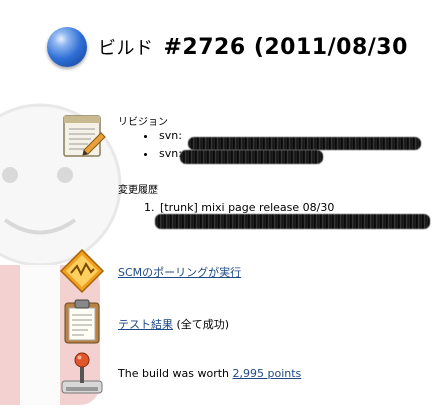 The height and width of the screenshot is (415, 439). What do you see at coordinates (138, 190) in the screenshot?
I see `changes-heading: 変更履歴` at bounding box center [138, 190].